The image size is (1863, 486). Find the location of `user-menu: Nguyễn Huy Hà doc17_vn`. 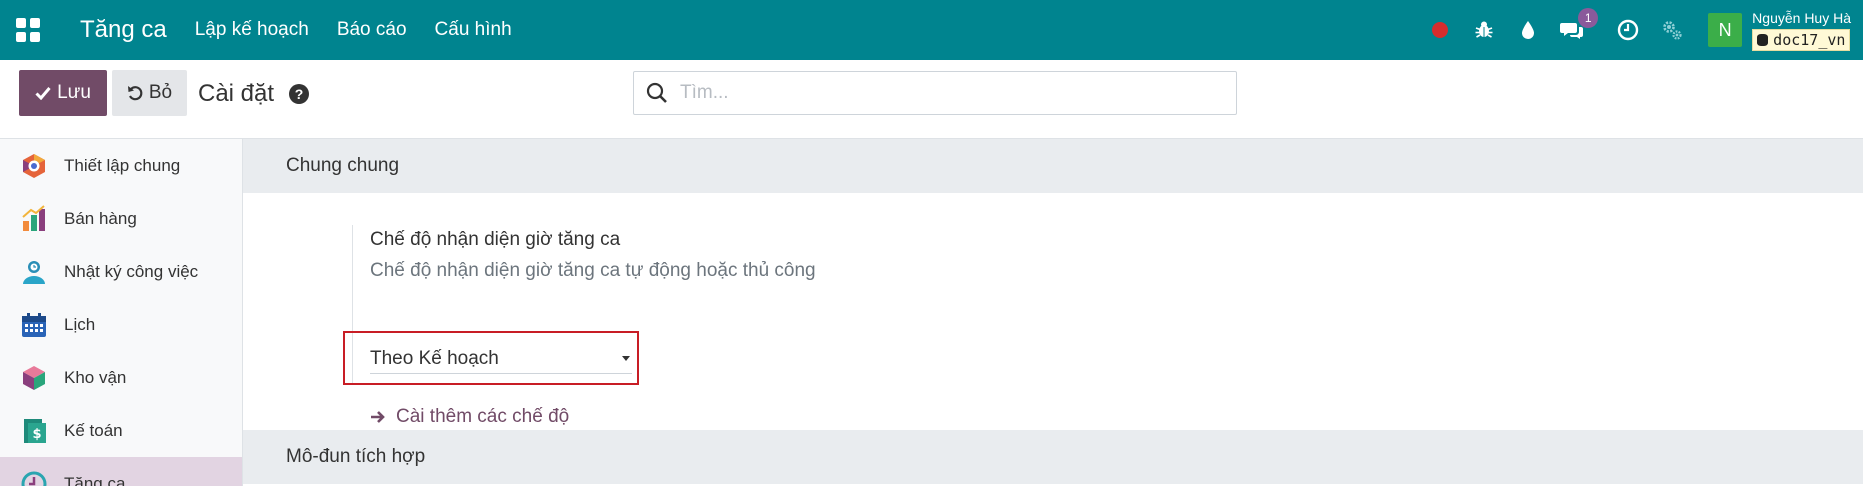

user-menu: Nguyễn Huy Hà doc17_vn is located at coordinates (1801, 30).